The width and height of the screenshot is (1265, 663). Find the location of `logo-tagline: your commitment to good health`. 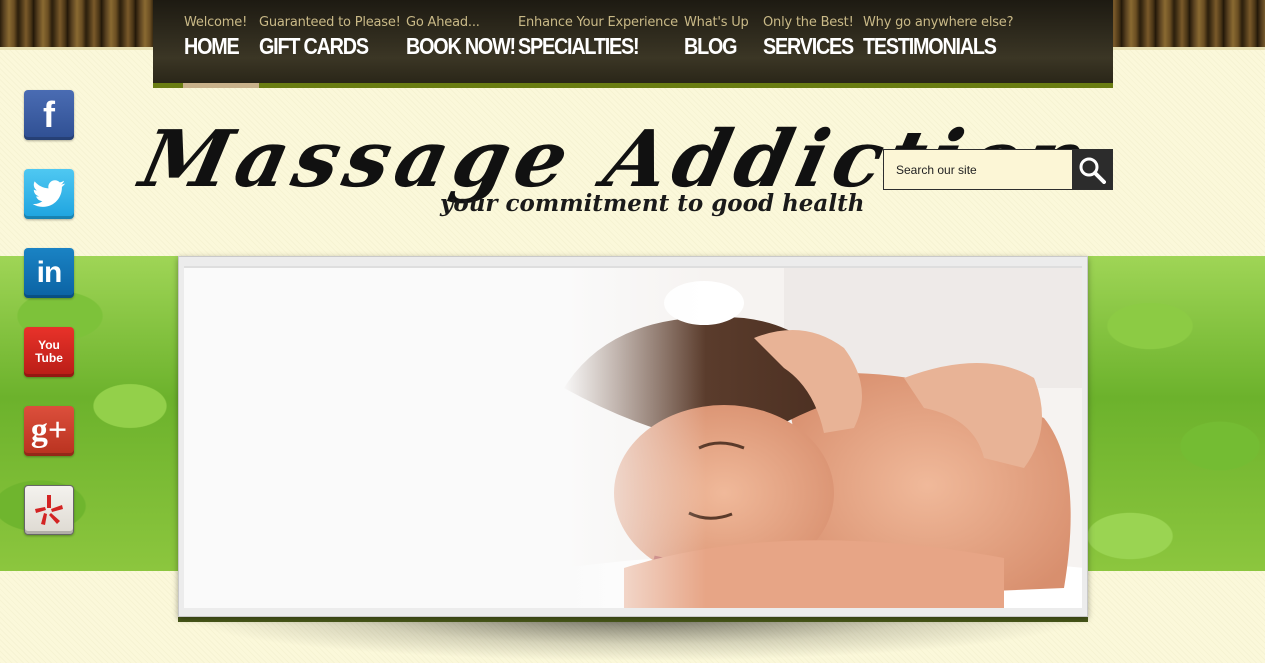

logo-tagline: your commitment to good health is located at coordinates (652, 203).